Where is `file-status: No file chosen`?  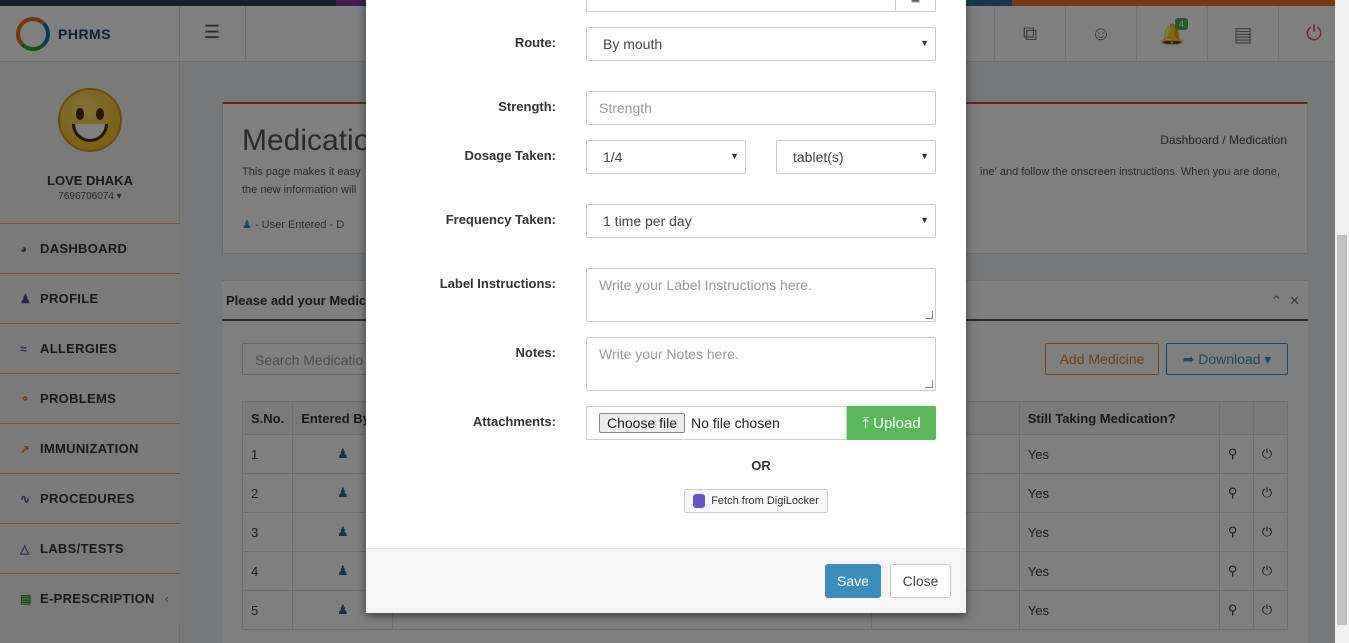 file-status: No file chosen is located at coordinates (735, 423).